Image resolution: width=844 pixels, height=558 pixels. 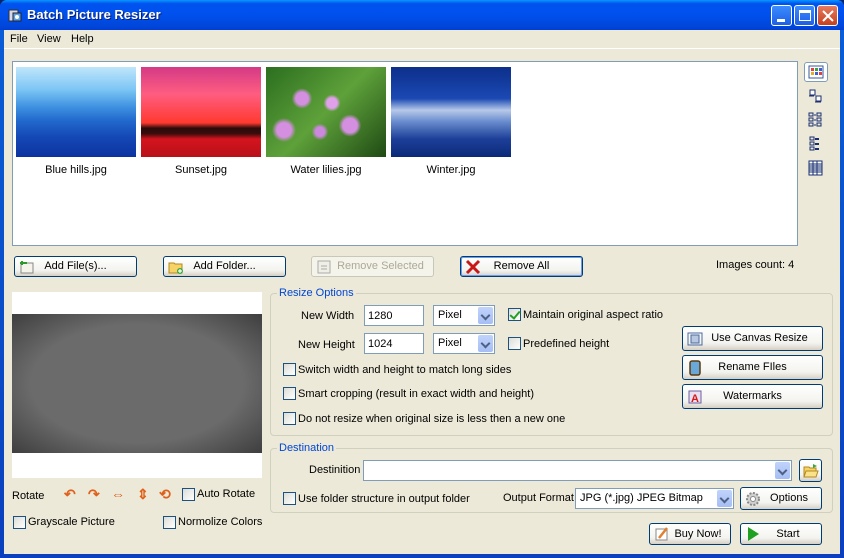 I want to click on options-button: Options, so click(x=781, y=498).